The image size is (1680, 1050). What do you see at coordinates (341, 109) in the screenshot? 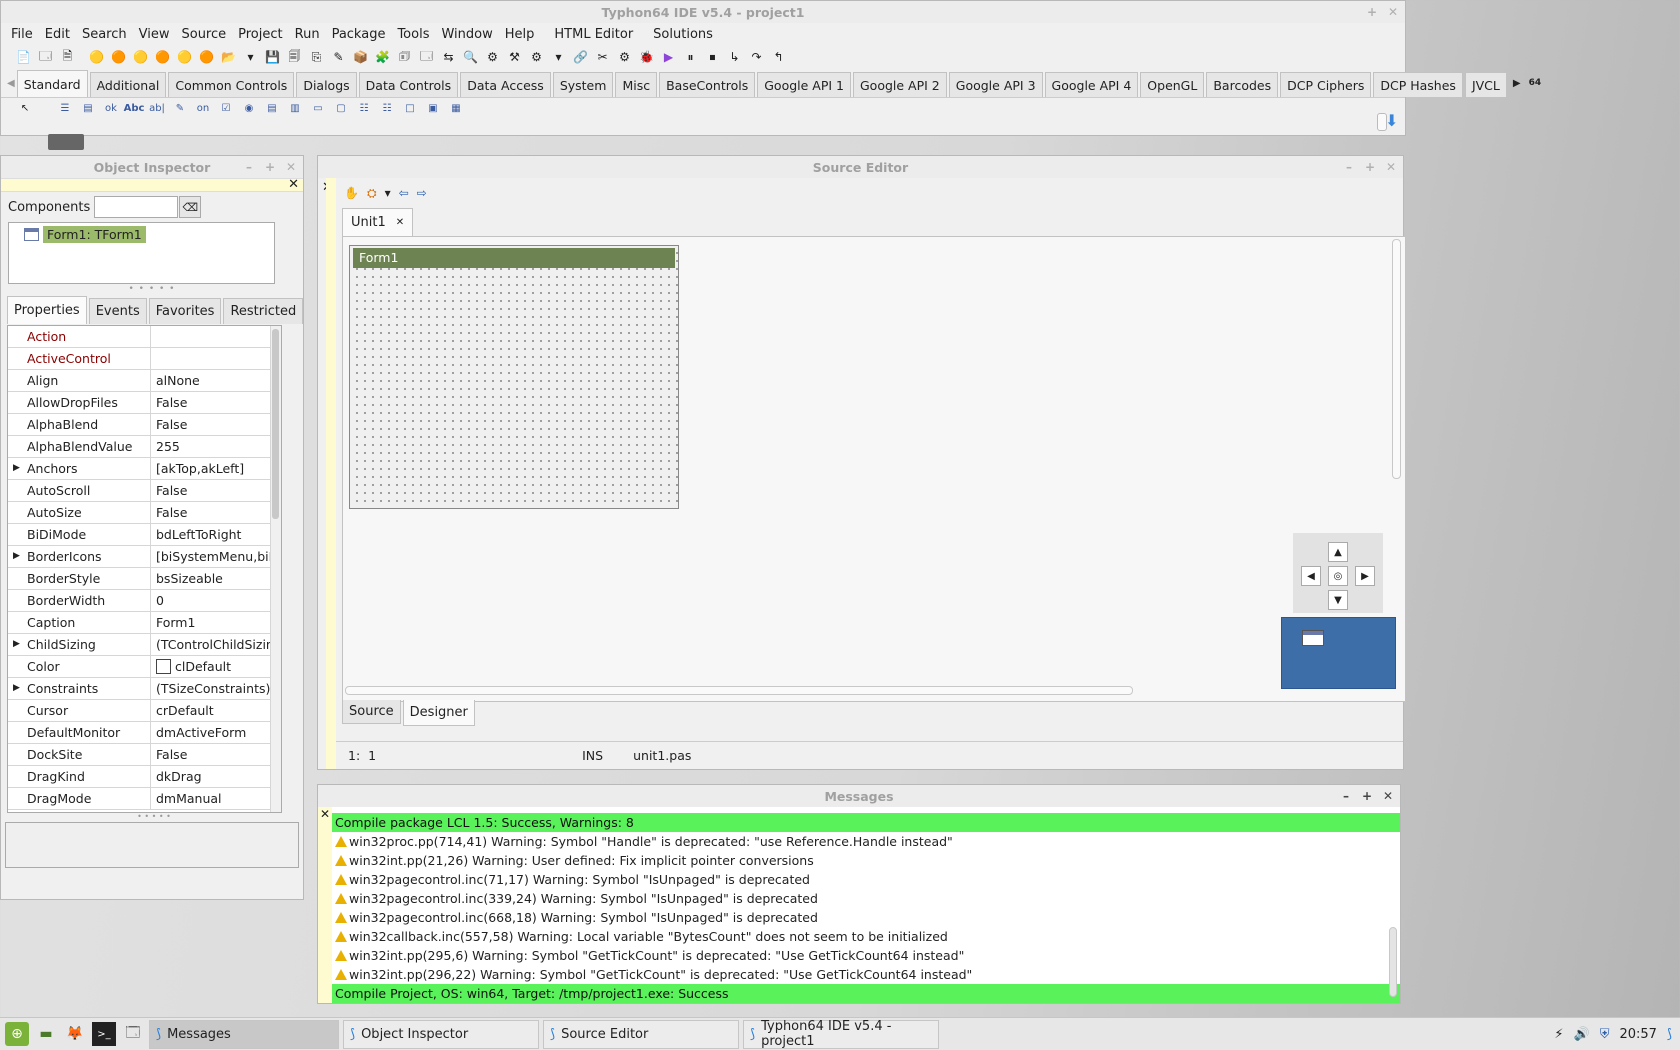
I see `tgroupbox-icon: ▢` at bounding box center [341, 109].